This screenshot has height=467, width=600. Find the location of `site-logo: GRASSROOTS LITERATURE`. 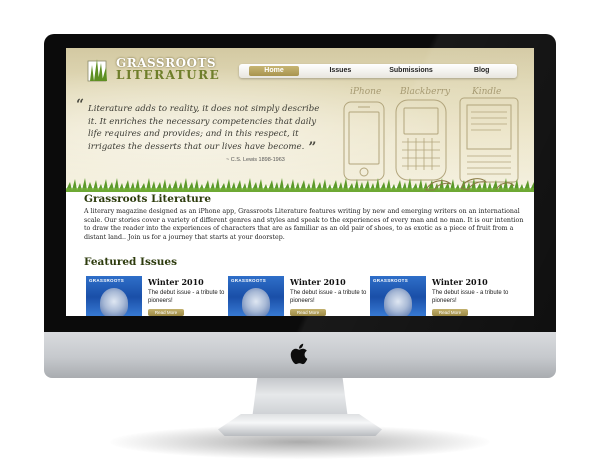

site-logo: GRASSROOTS LITERATURE is located at coordinates (153, 69).